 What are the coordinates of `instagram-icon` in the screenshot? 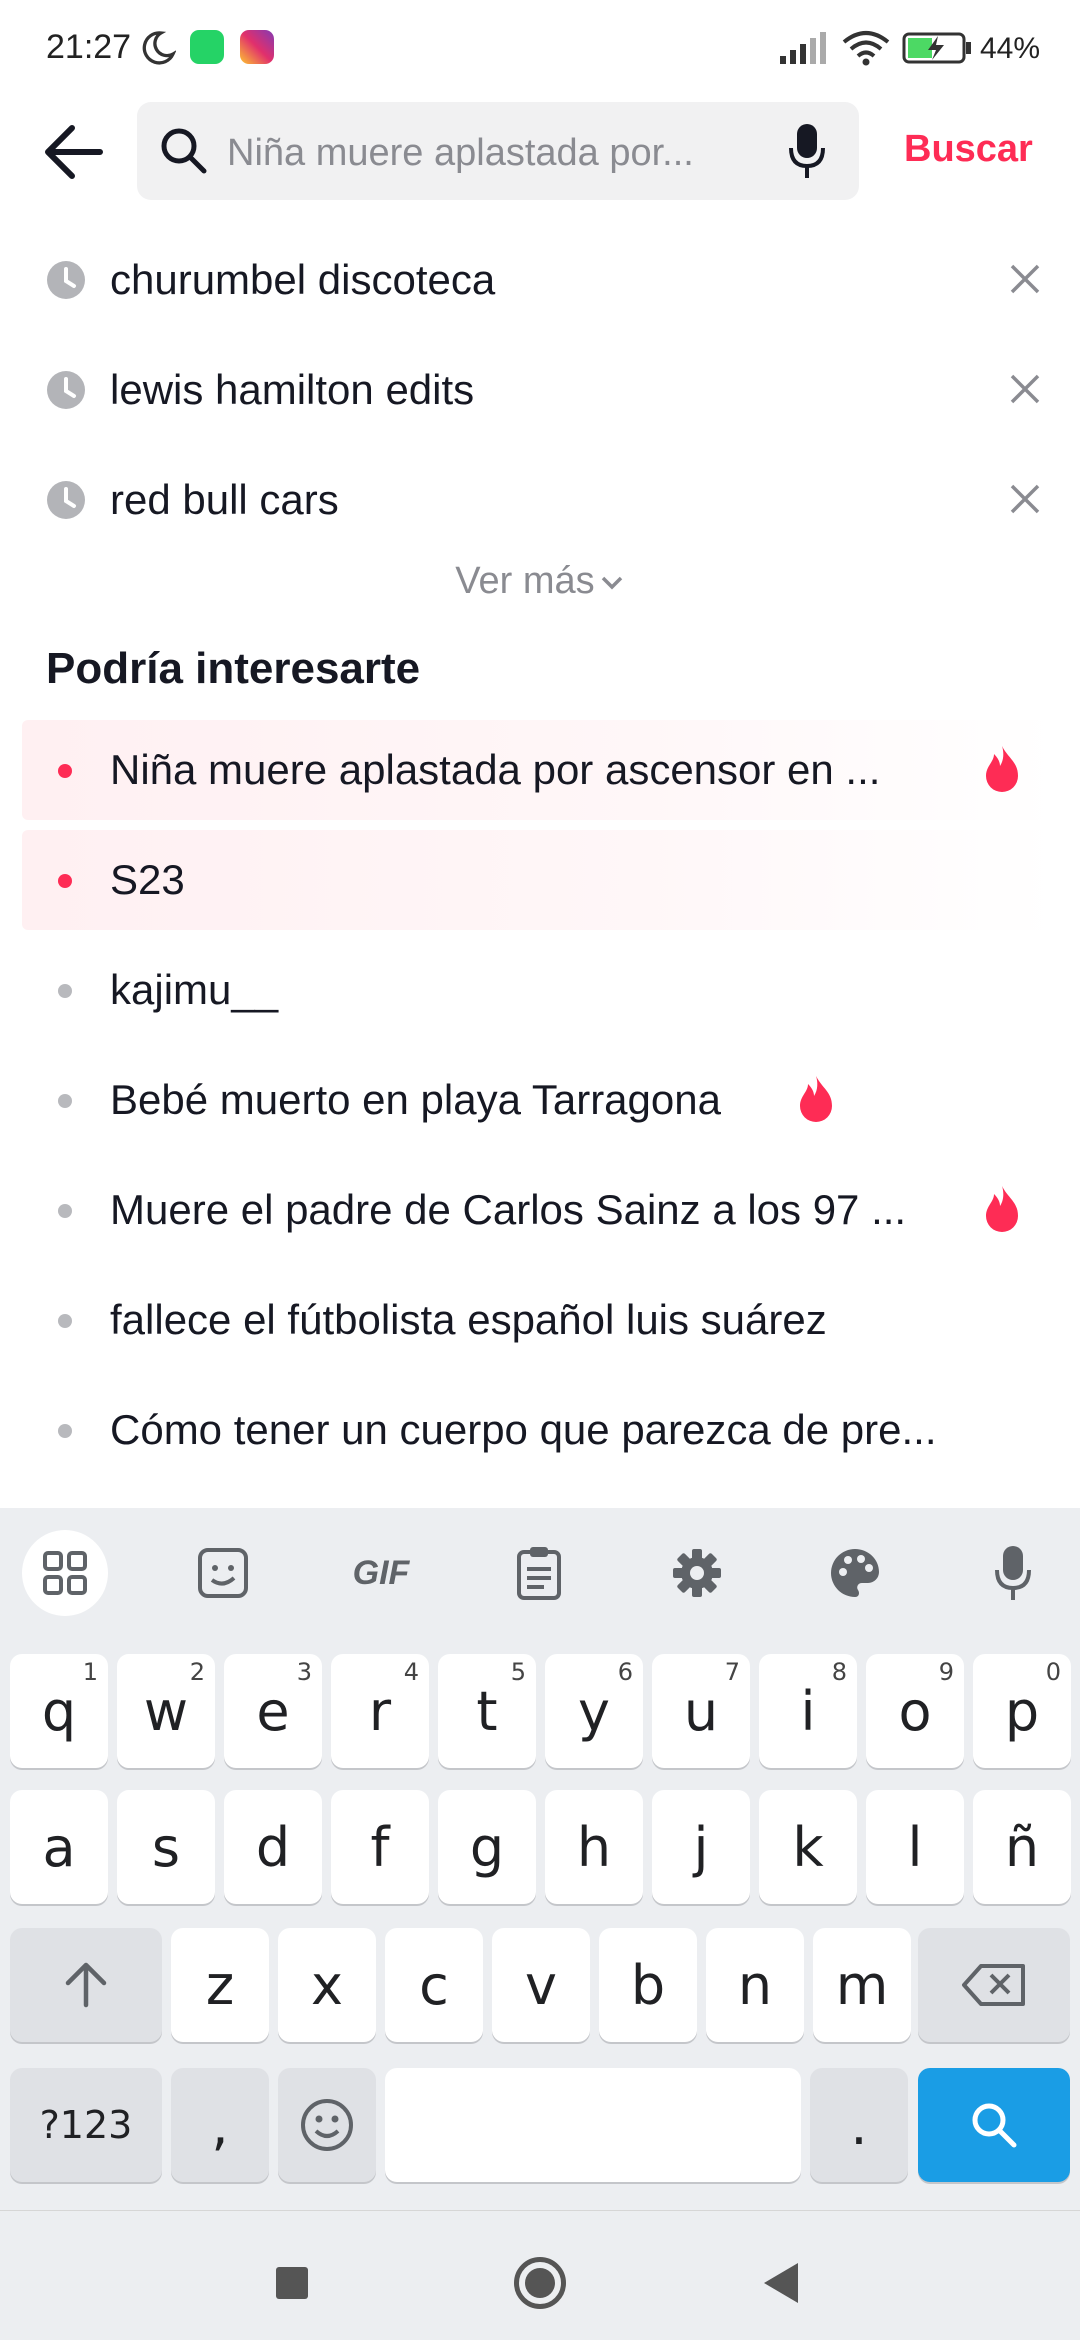 It's located at (257, 47).